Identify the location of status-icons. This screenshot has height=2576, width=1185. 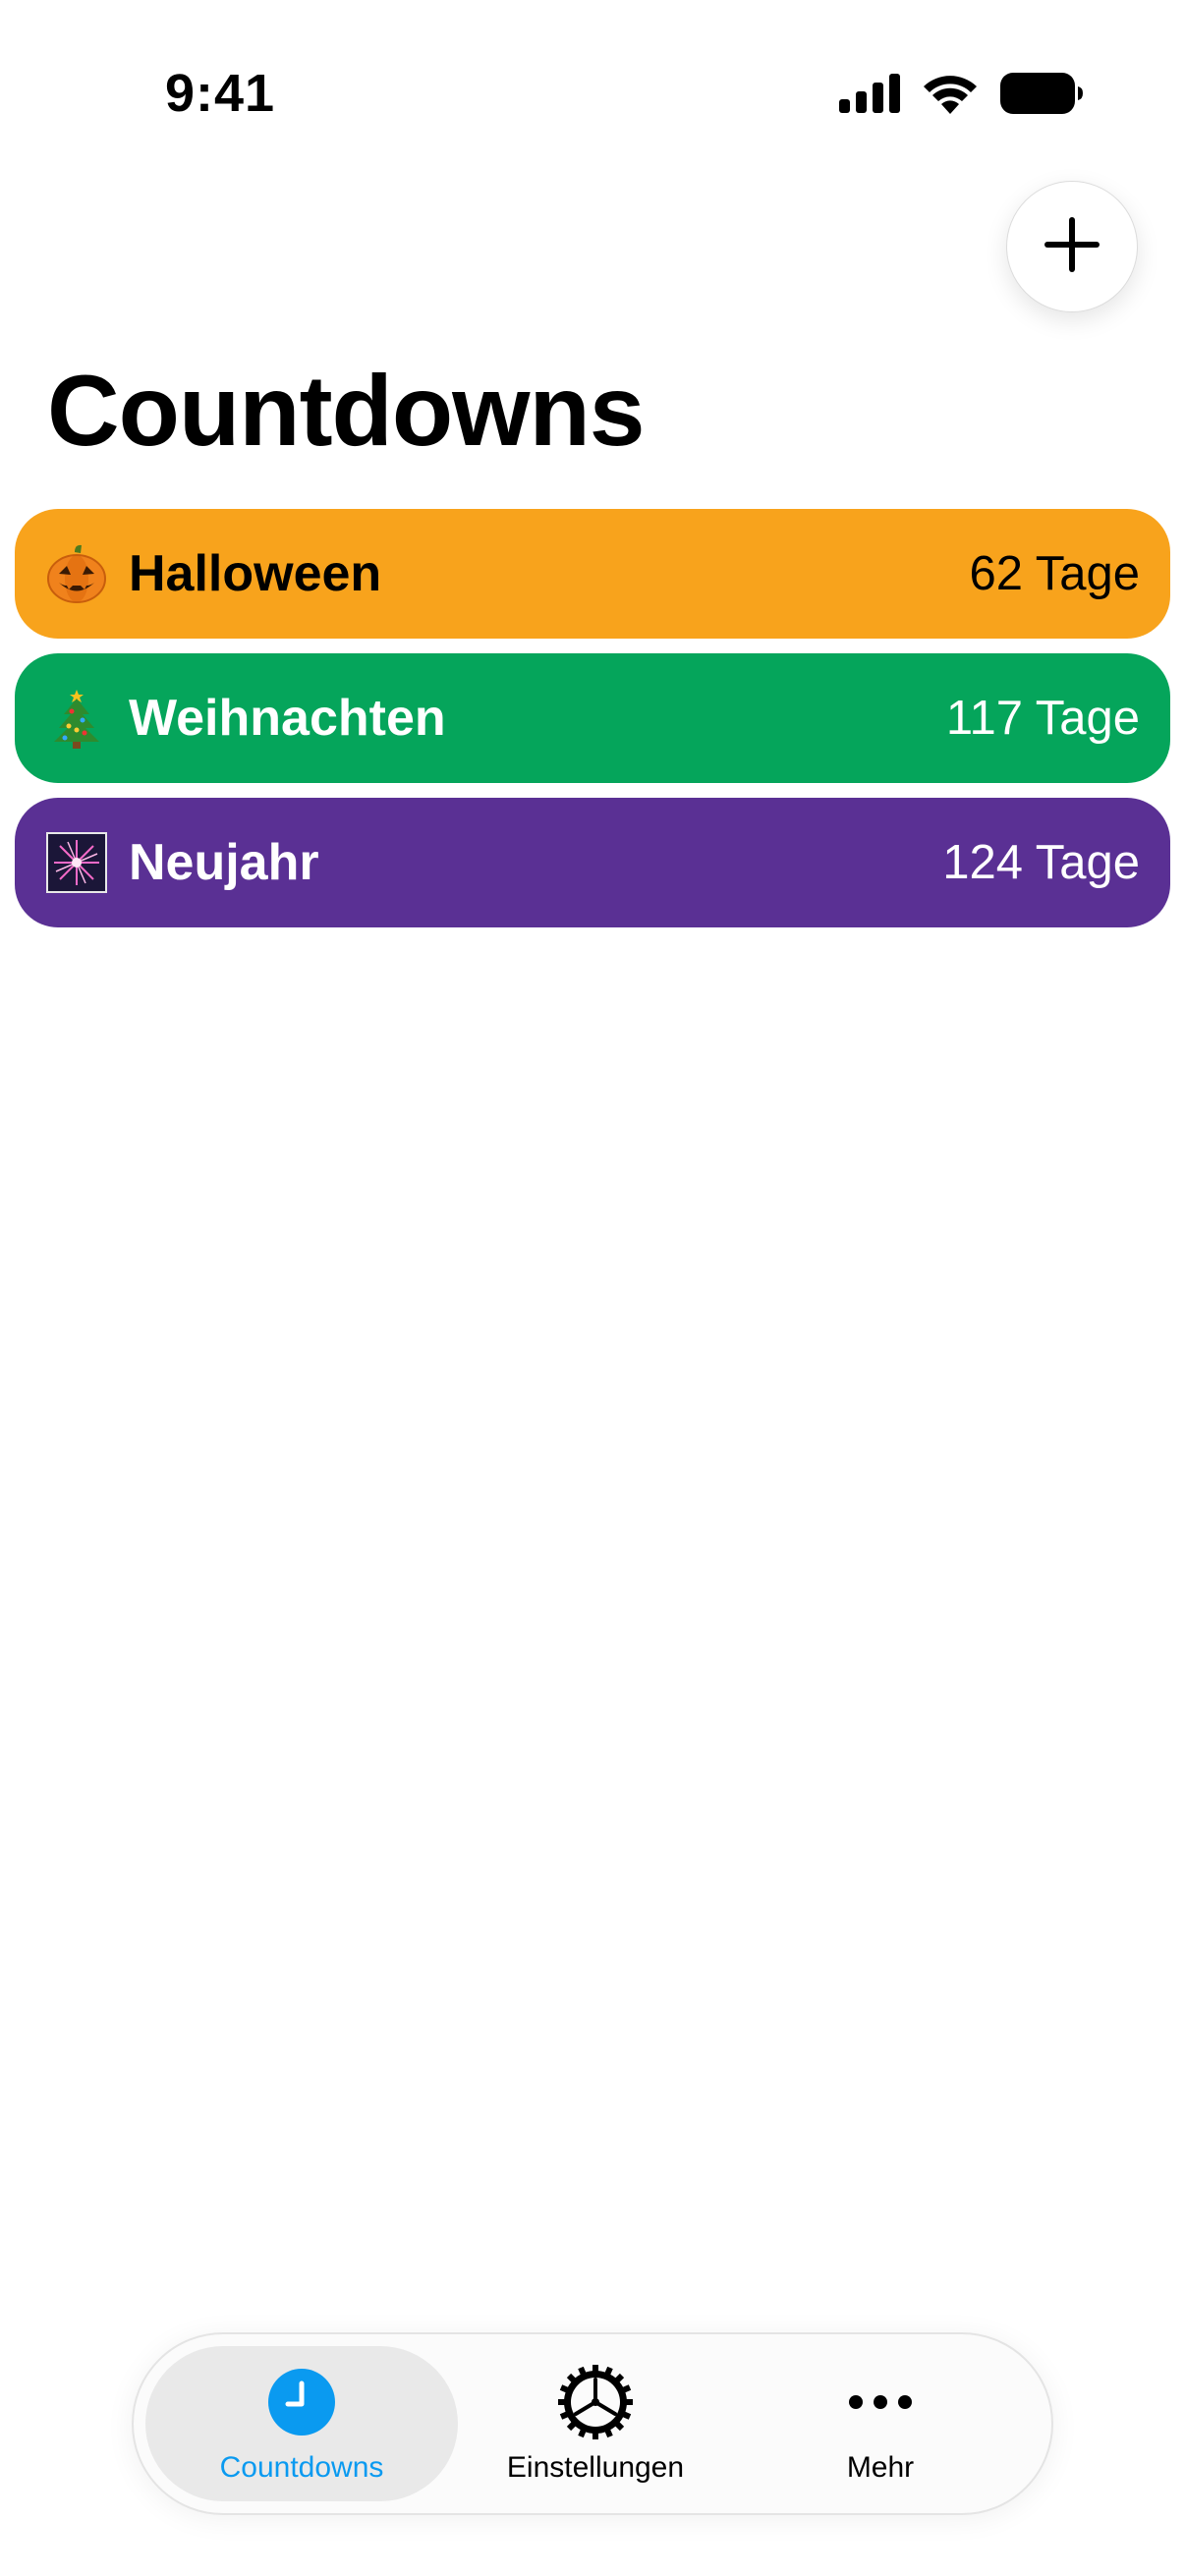
(961, 95).